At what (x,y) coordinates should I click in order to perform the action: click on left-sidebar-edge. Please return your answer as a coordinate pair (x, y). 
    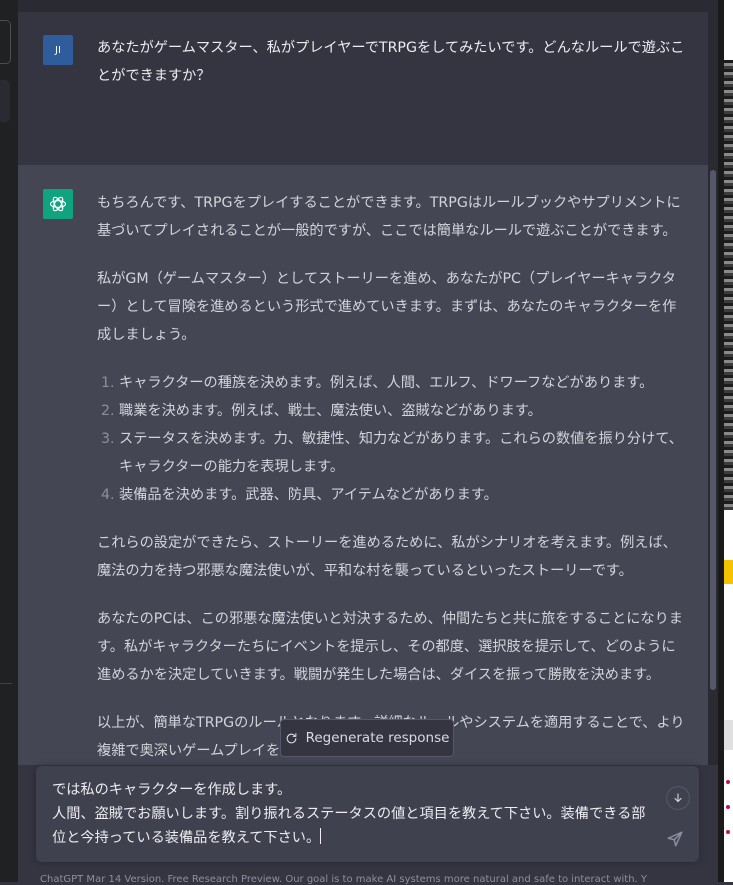
    Looking at the image, I should click on (9, 441).